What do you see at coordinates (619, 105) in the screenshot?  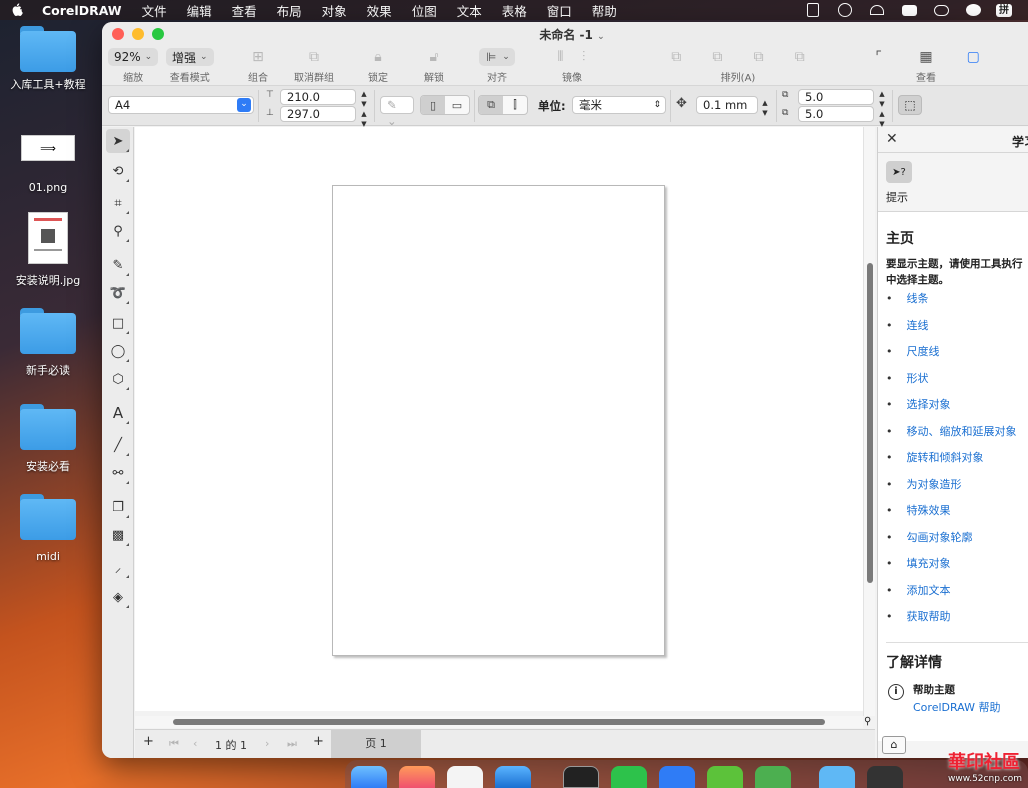 I see `units-dropdown: 毫米 ⇕` at bounding box center [619, 105].